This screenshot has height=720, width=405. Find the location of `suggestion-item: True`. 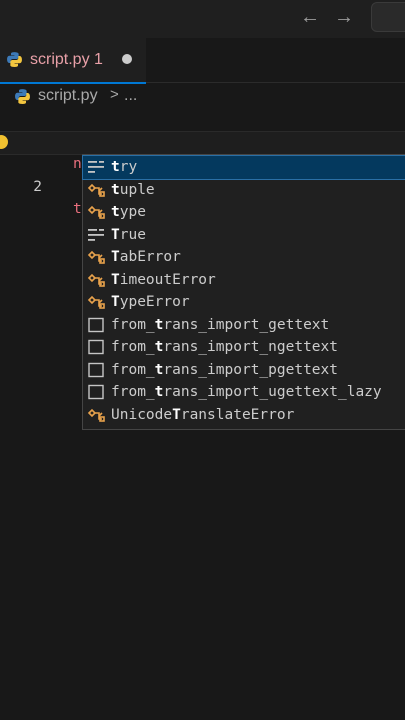

suggestion-item: True is located at coordinates (244, 235).